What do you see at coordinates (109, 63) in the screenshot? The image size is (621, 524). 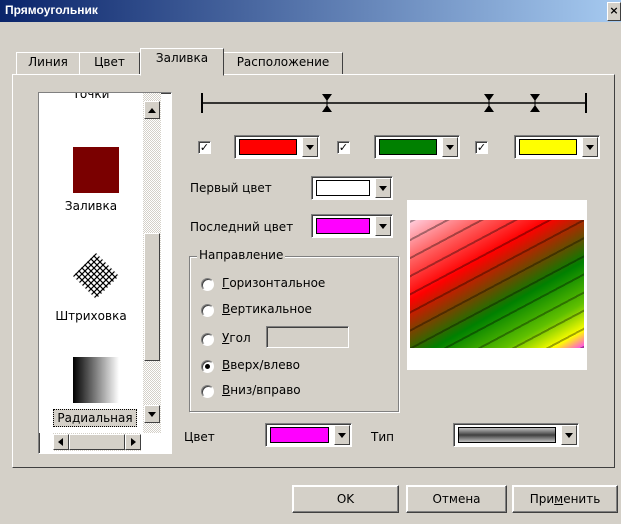 I see `tab-color: Цвет` at bounding box center [109, 63].